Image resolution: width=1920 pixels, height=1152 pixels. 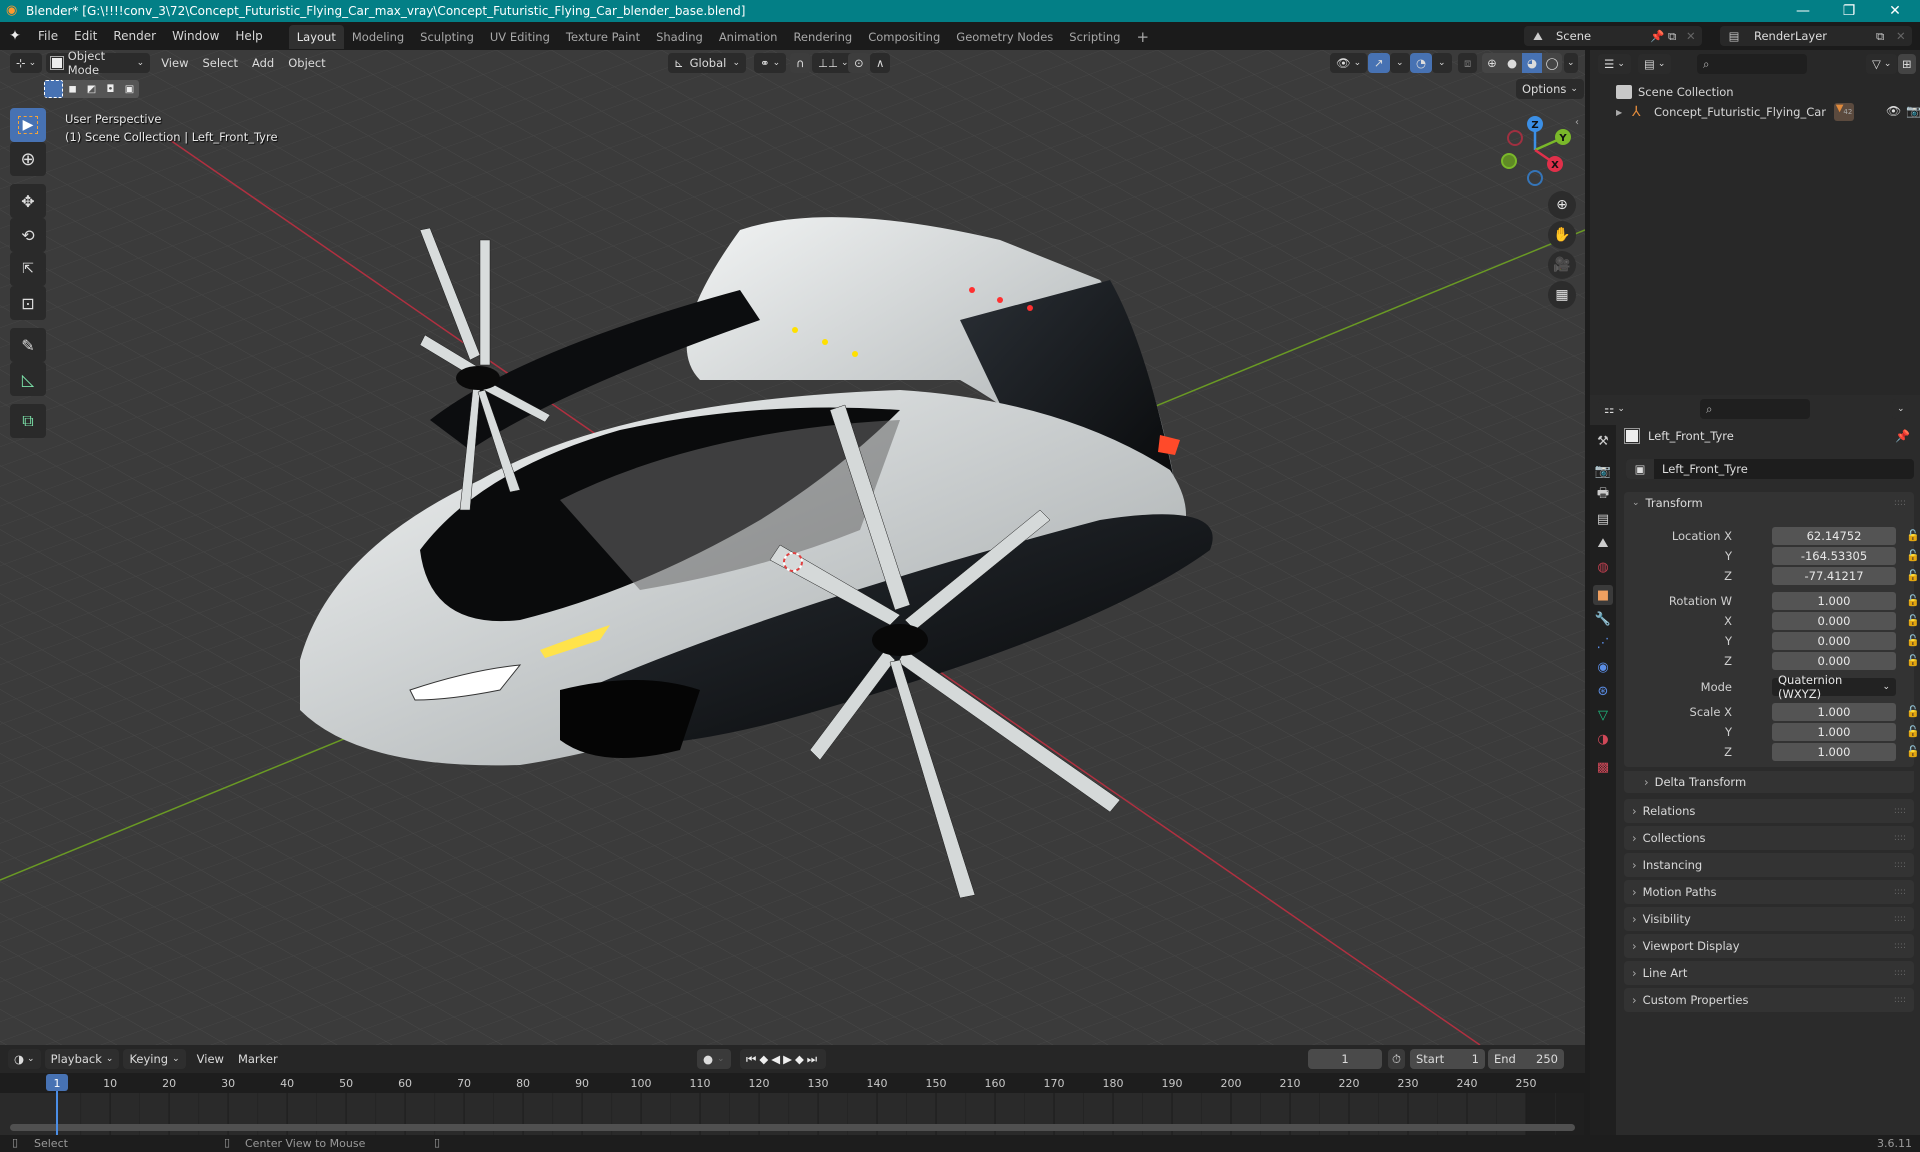 What do you see at coordinates (520, 37) in the screenshot?
I see `tab-uv-editing: UV Editing` at bounding box center [520, 37].